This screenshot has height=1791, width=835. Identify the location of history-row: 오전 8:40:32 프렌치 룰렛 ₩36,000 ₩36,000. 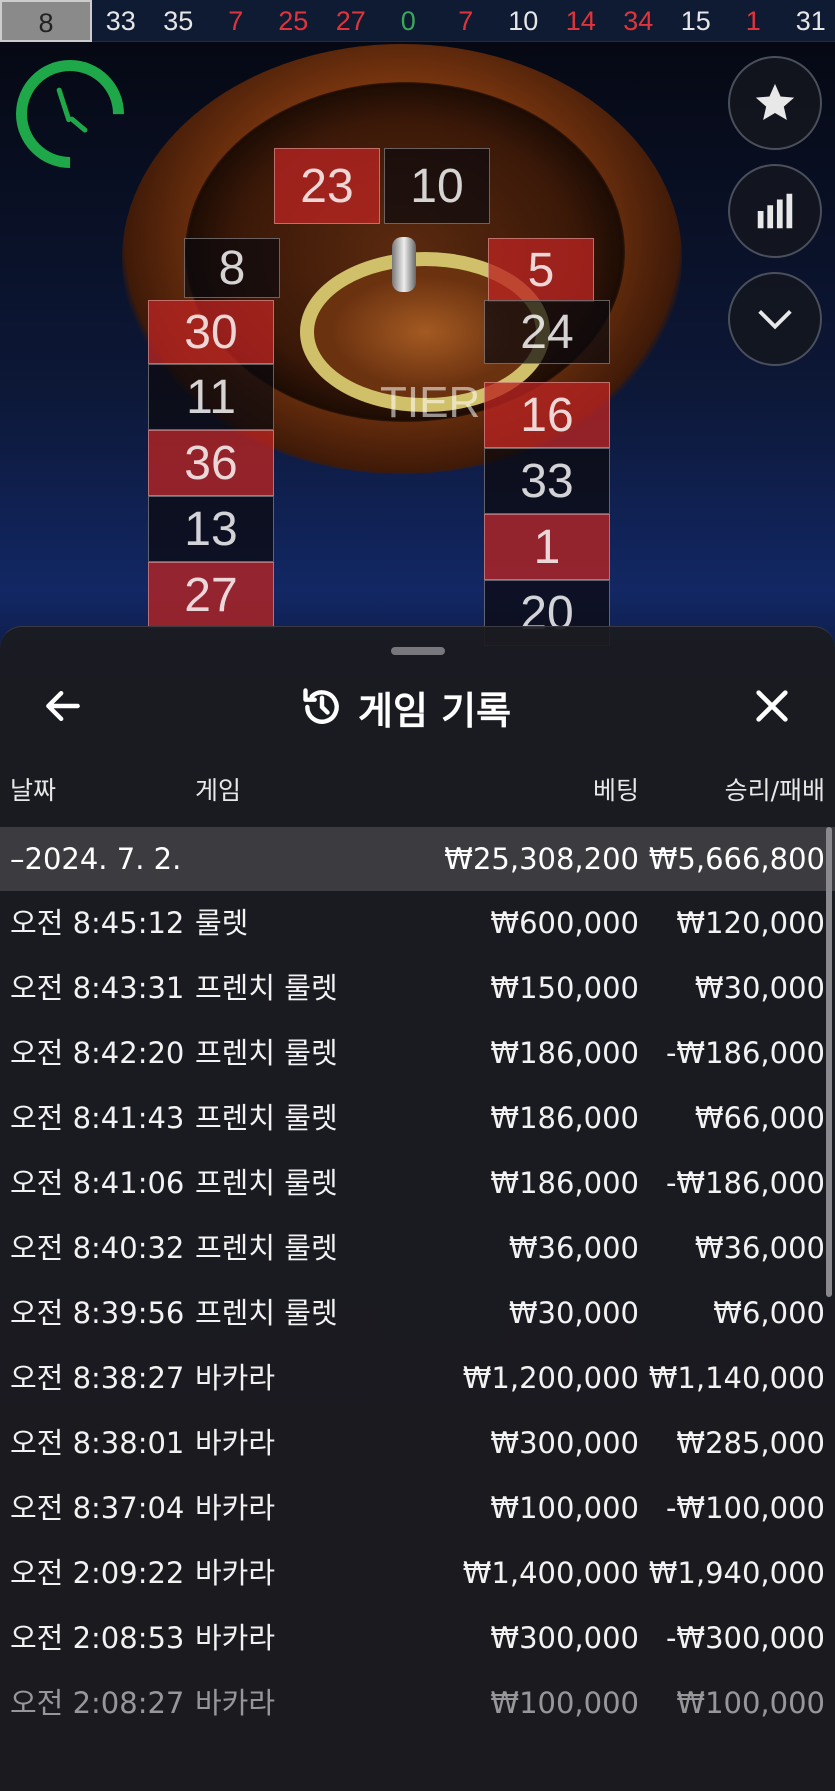
(417, 1248).